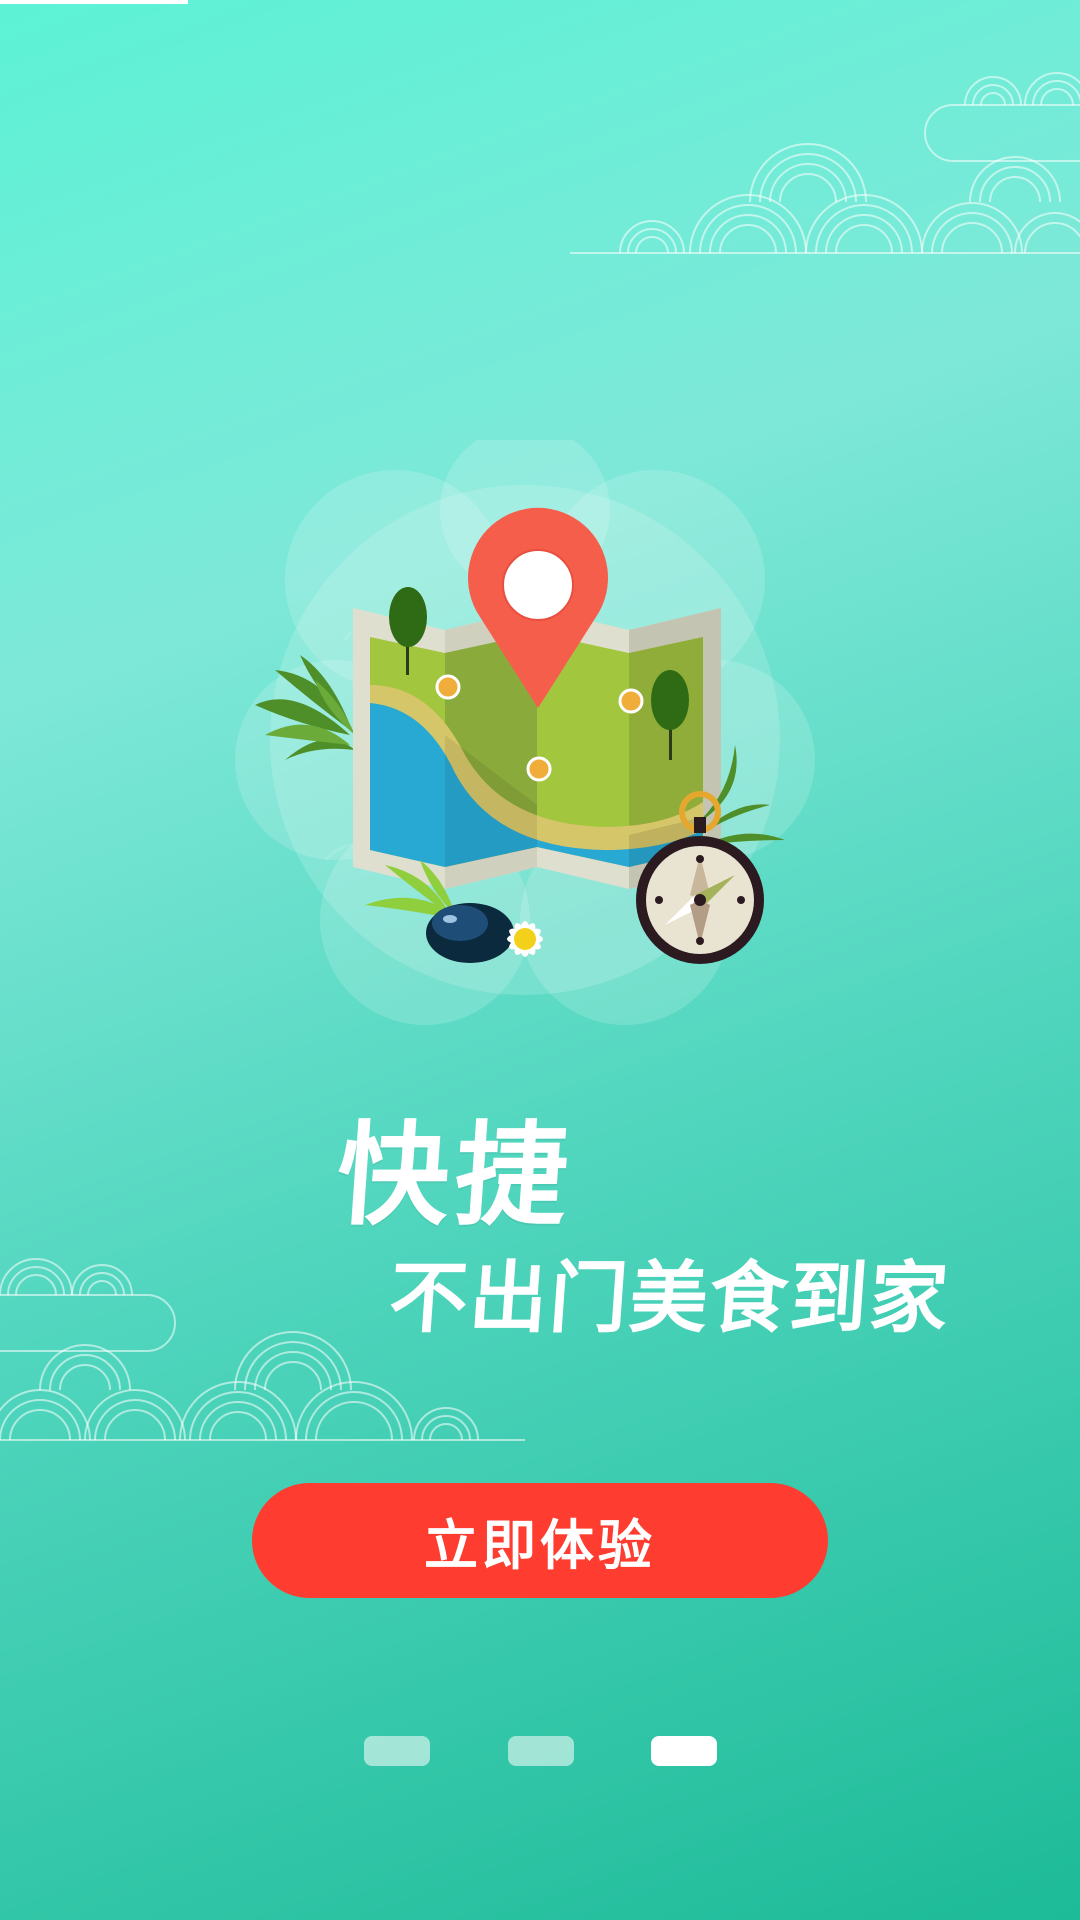  I want to click on map-with-location-pin-icon, so click(520, 735).